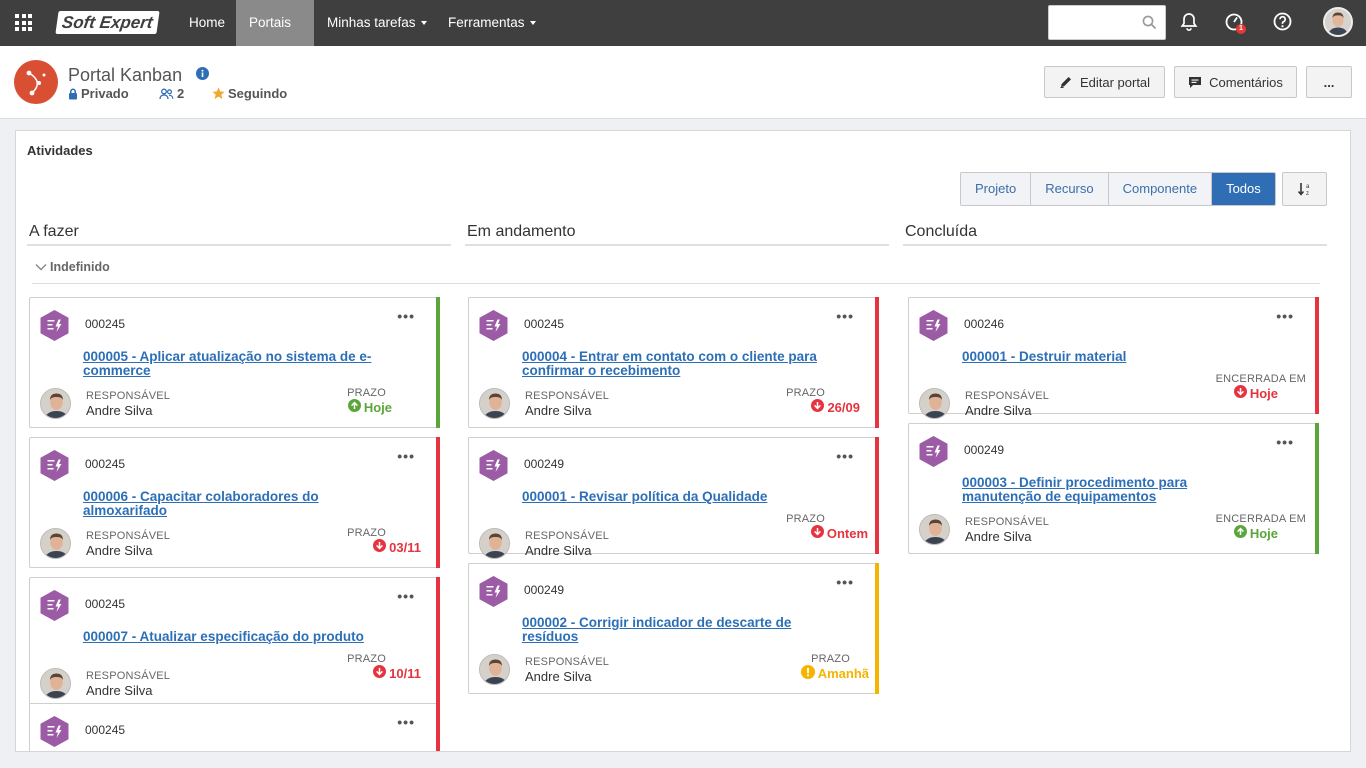 This screenshot has height=768, width=1366. Describe the element at coordinates (275, 36) in the screenshot. I see `nav-portais: Portais` at that location.